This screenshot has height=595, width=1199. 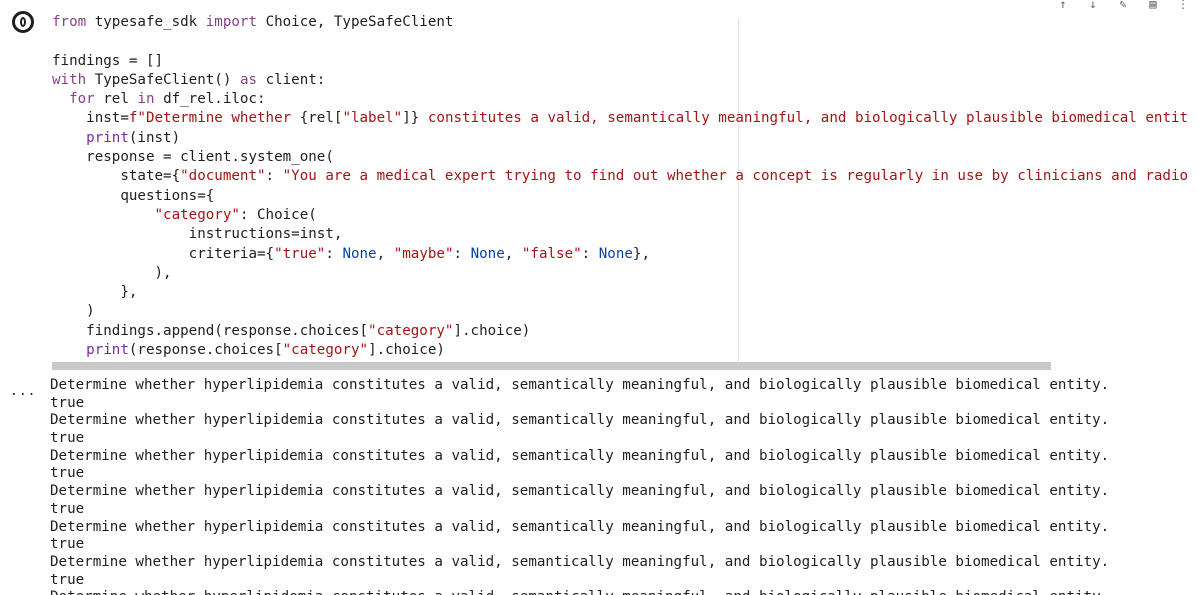 I want to click on code-token: client:, so click(x=295, y=79).